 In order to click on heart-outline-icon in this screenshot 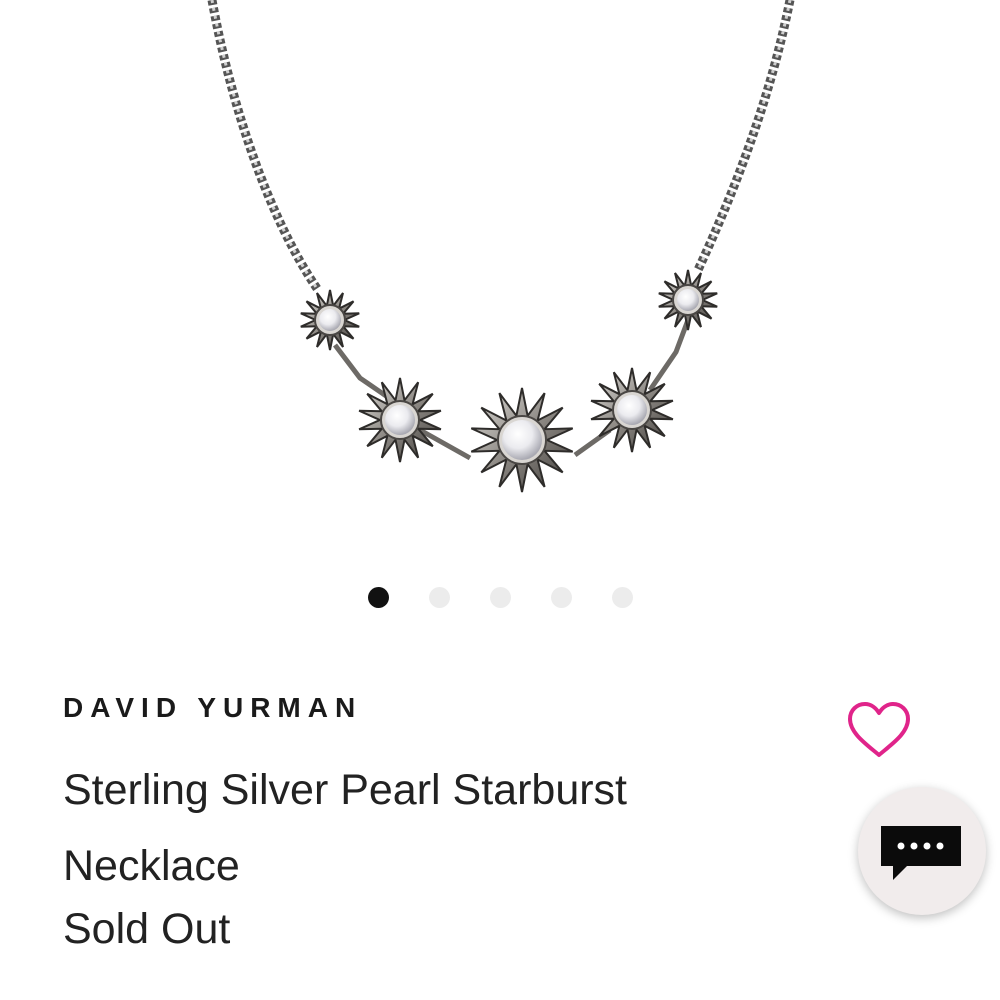, I will do `click(879, 729)`.